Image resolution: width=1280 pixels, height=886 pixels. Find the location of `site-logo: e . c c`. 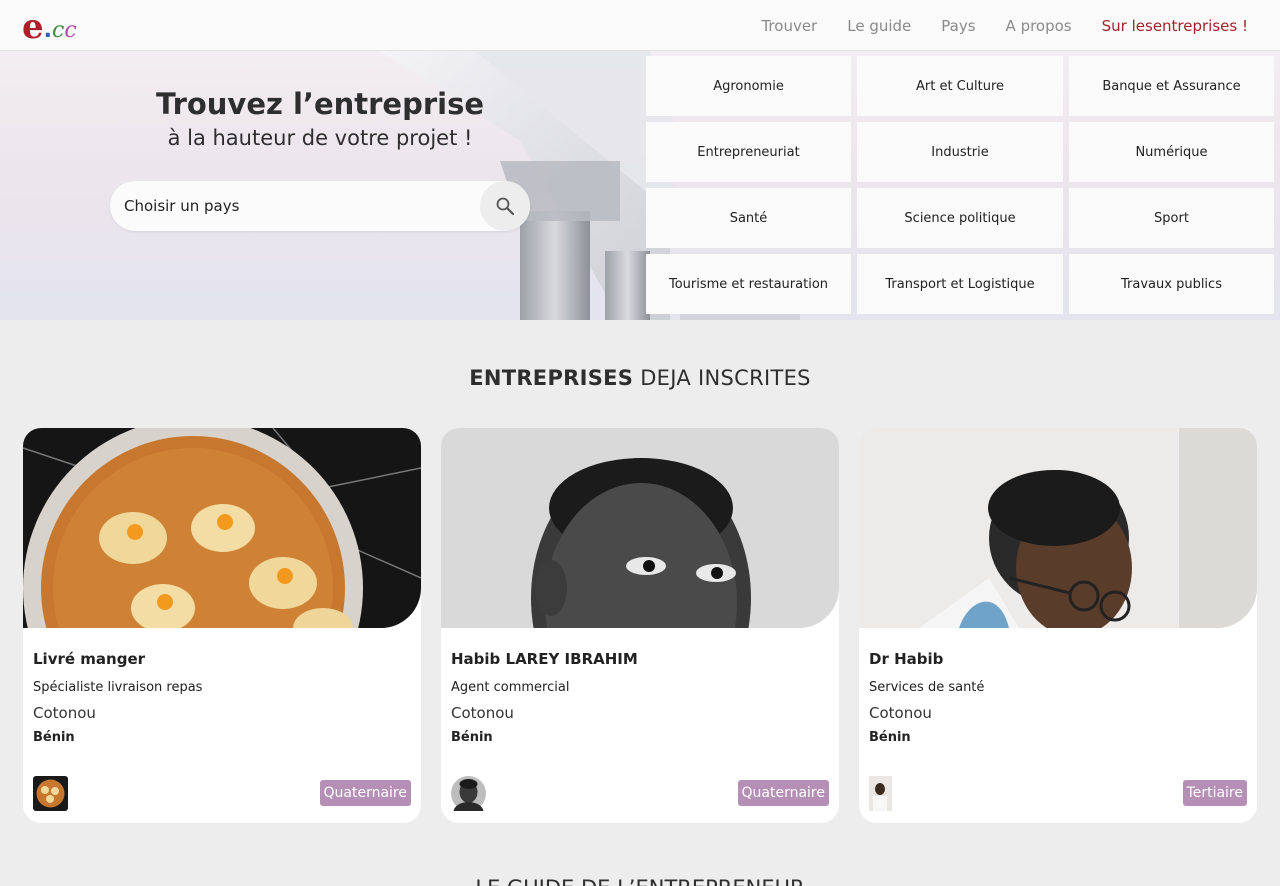

site-logo: e . c c is located at coordinates (49, 24).